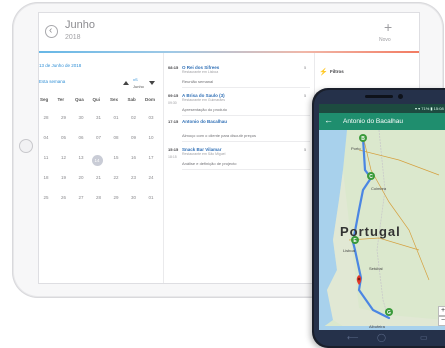  What do you see at coordinates (151, 157) in the screenshot?
I see `calendar-day: 17` at bounding box center [151, 157].